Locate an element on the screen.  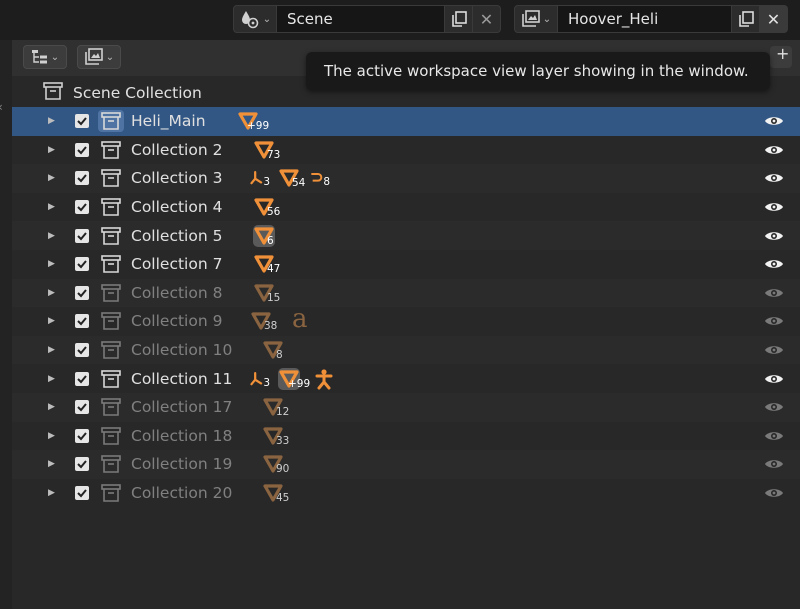
collection-label: Collection 4 is located at coordinates (176, 207).